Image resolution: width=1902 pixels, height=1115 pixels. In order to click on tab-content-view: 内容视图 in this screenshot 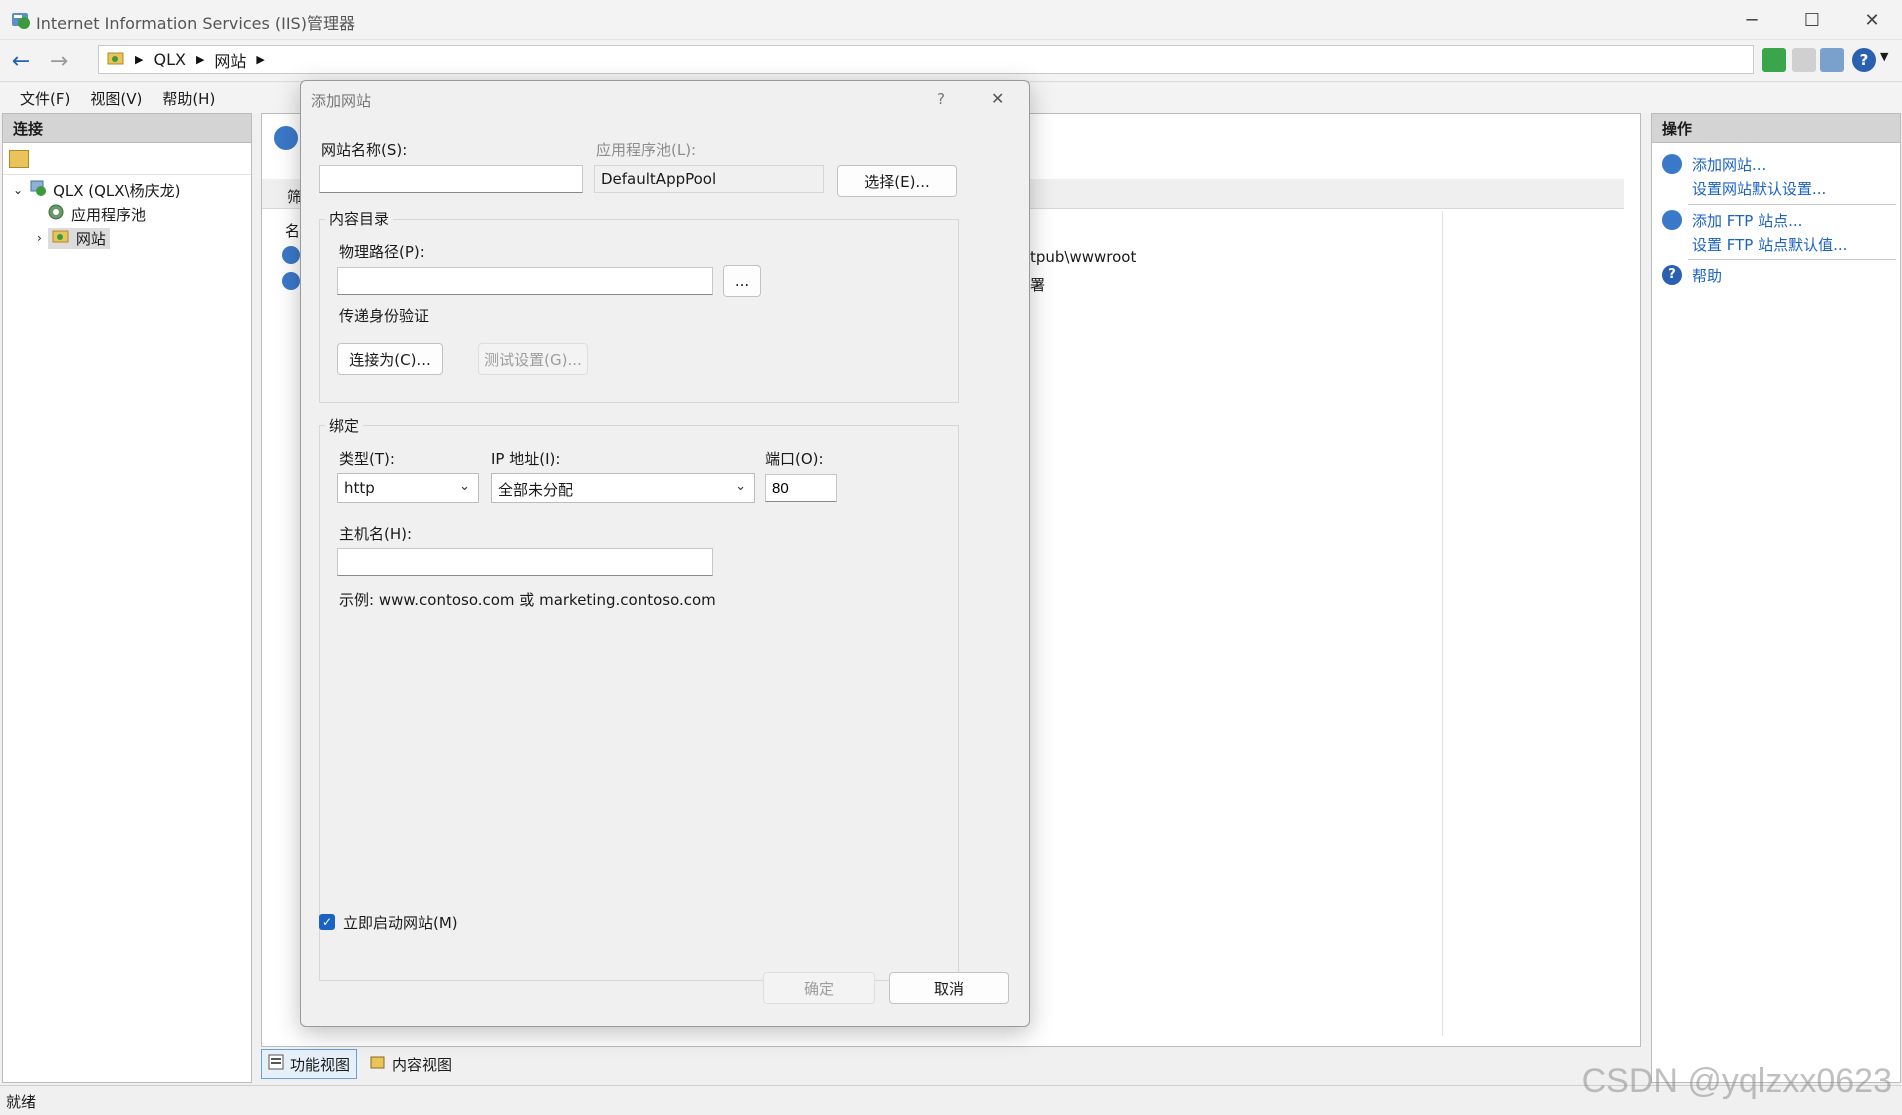, I will do `click(411, 1064)`.